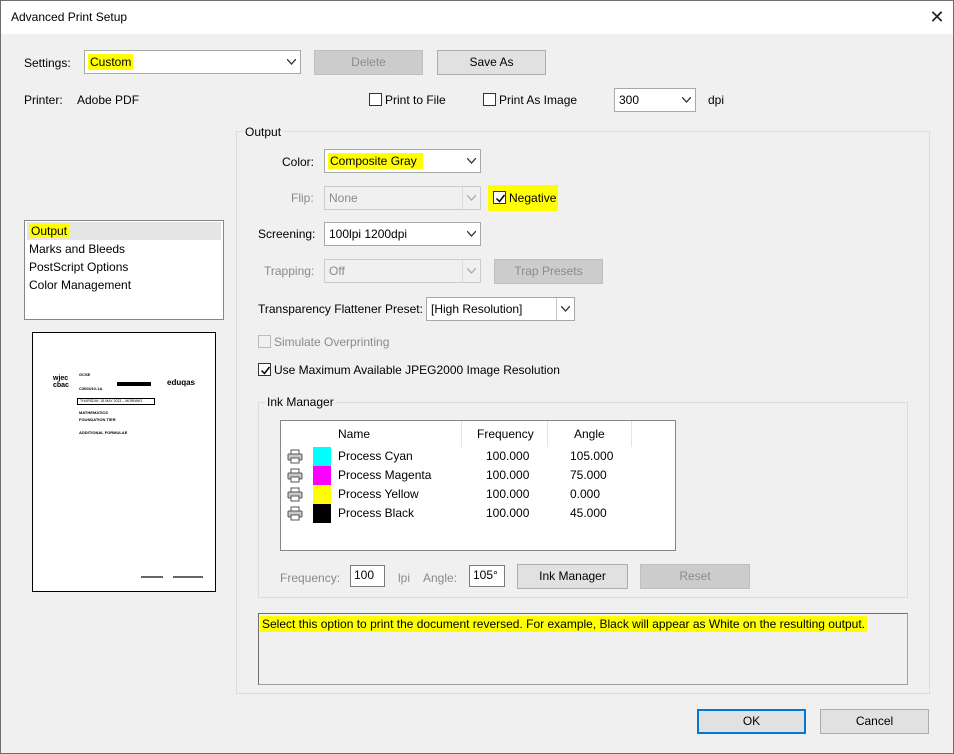 This screenshot has height=754, width=954. I want to click on reset-button: Reset, so click(695, 576).